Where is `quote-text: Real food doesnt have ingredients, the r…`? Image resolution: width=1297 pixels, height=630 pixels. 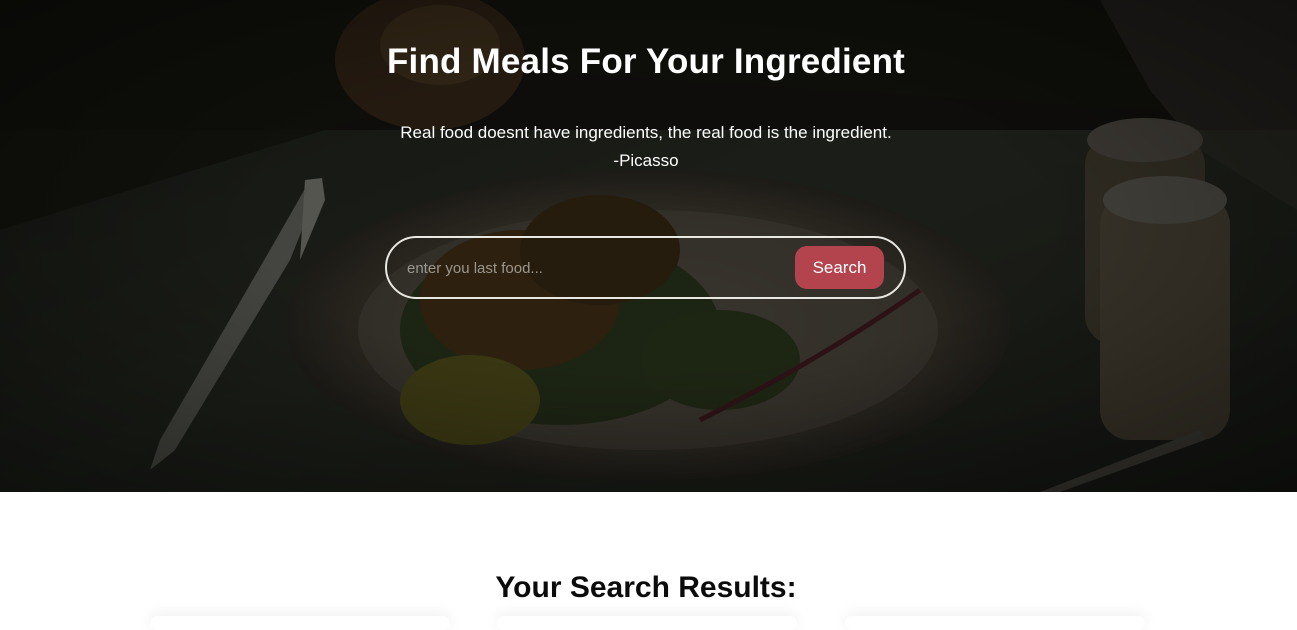 quote-text: Real food doesnt have ingredients, the r… is located at coordinates (646, 132).